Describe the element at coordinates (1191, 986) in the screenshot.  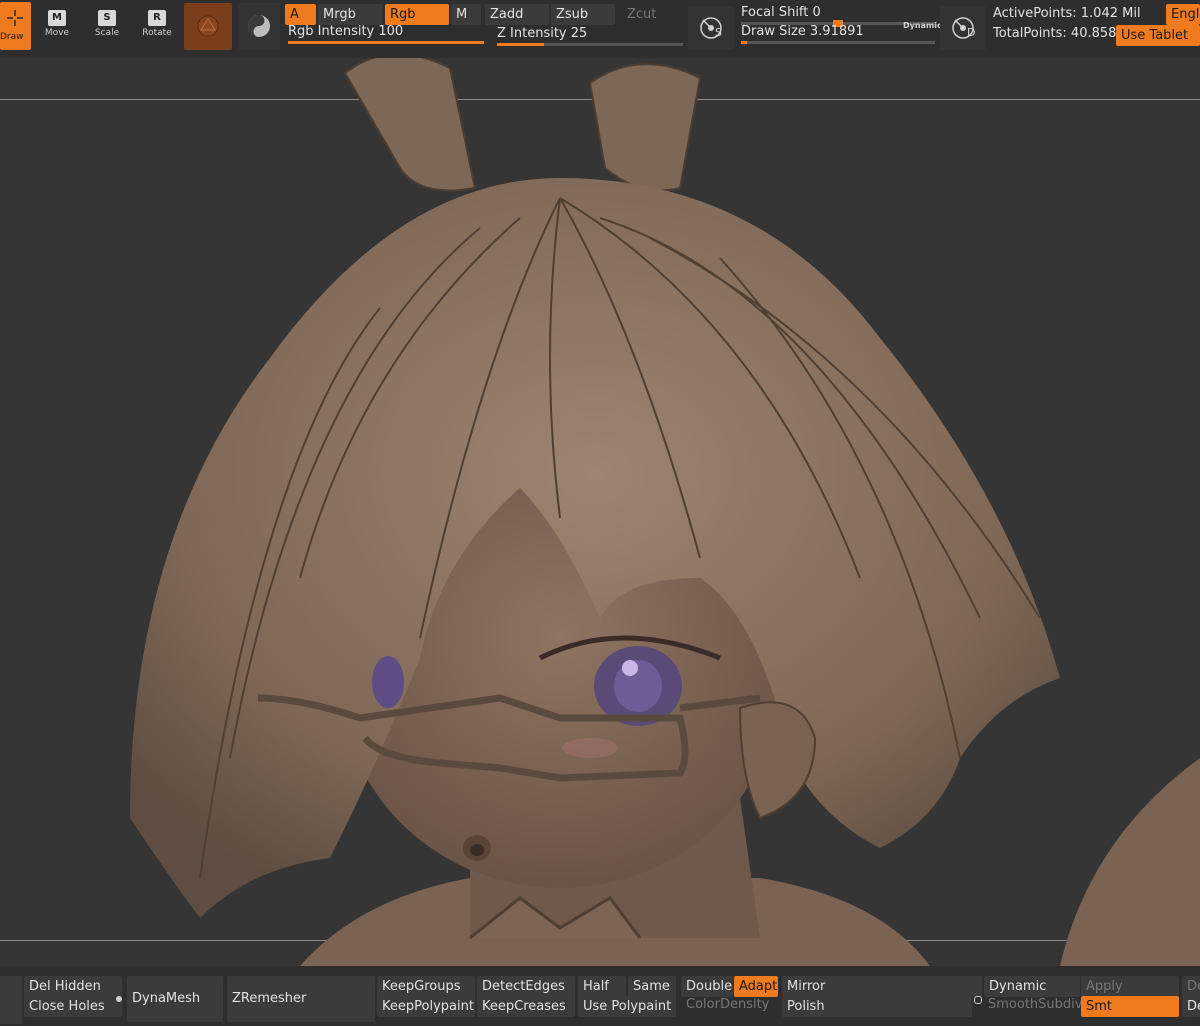
I see `de-button-1: De` at that location.